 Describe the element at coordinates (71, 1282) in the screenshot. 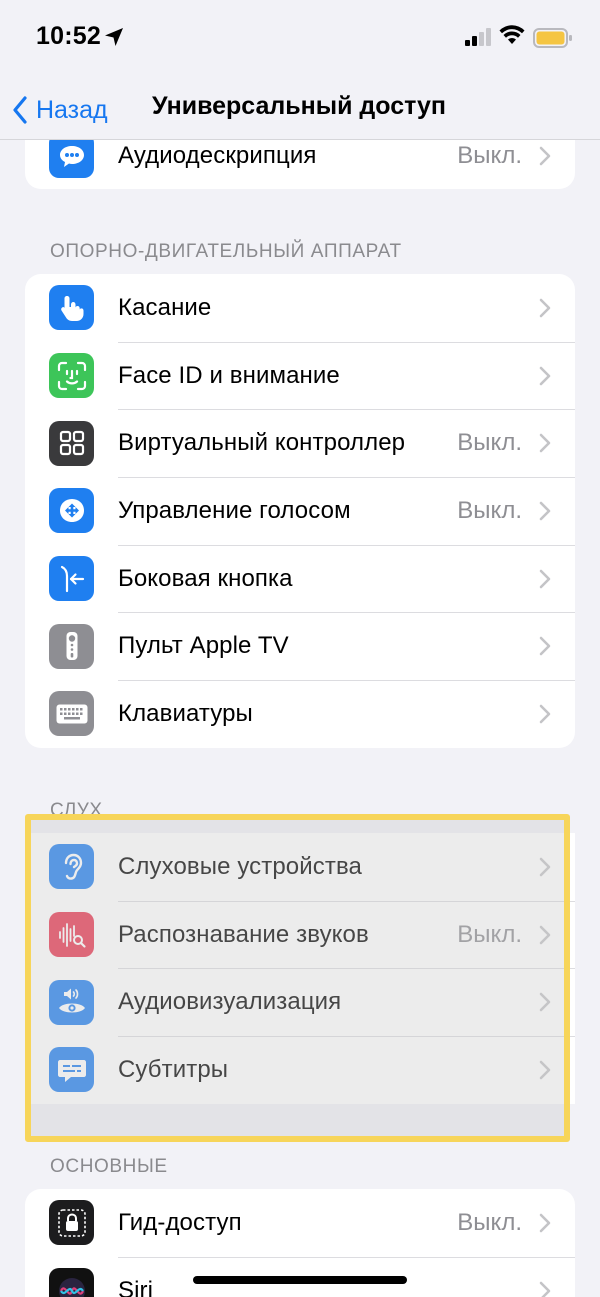

I see `siri-icon` at that location.